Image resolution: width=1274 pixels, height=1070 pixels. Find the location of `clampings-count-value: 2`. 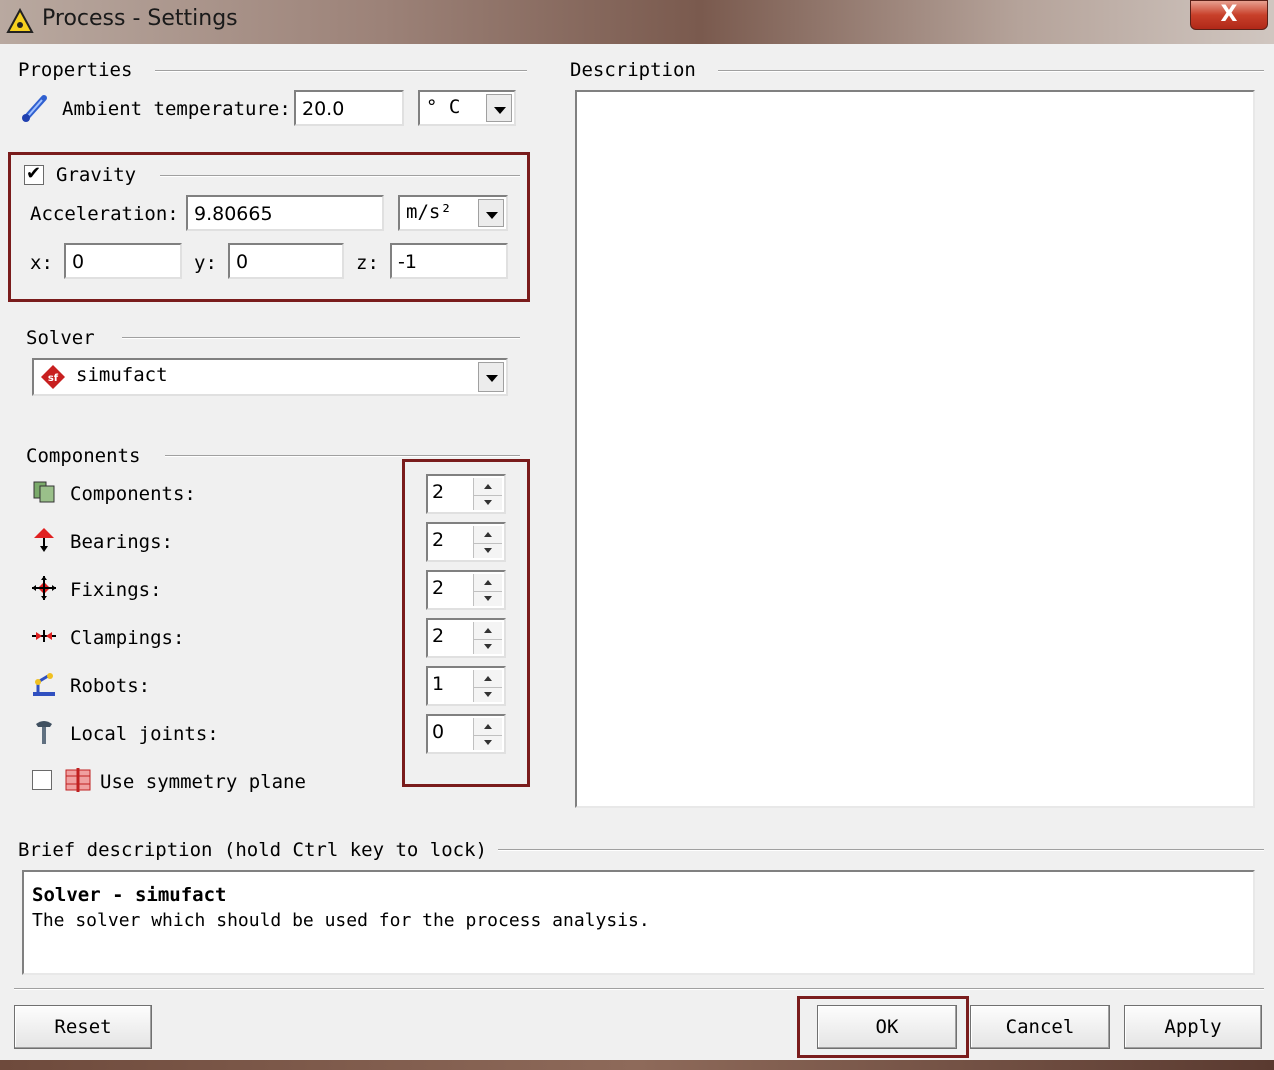

clampings-count-value: 2 is located at coordinates (438, 636).